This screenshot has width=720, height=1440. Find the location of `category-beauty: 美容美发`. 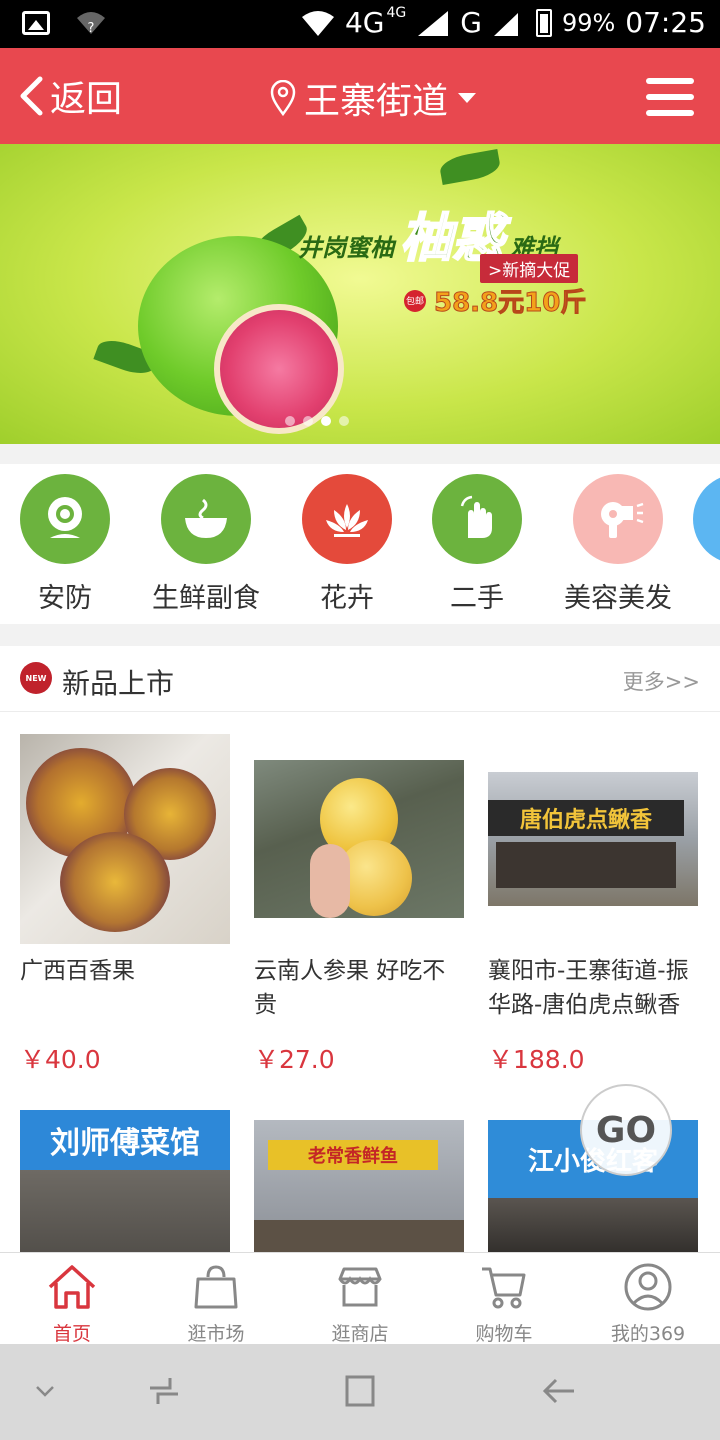

category-beauty: 美容美发 is located at coordinates (618, 544).